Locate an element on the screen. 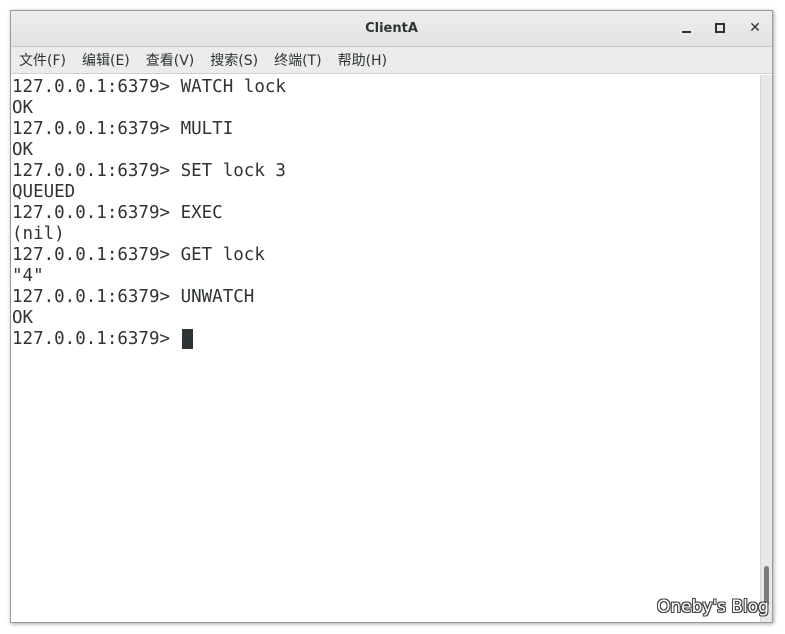 This screenshot has height=634, width=785. window-title: ClientA is located at coordinates (391, 28).